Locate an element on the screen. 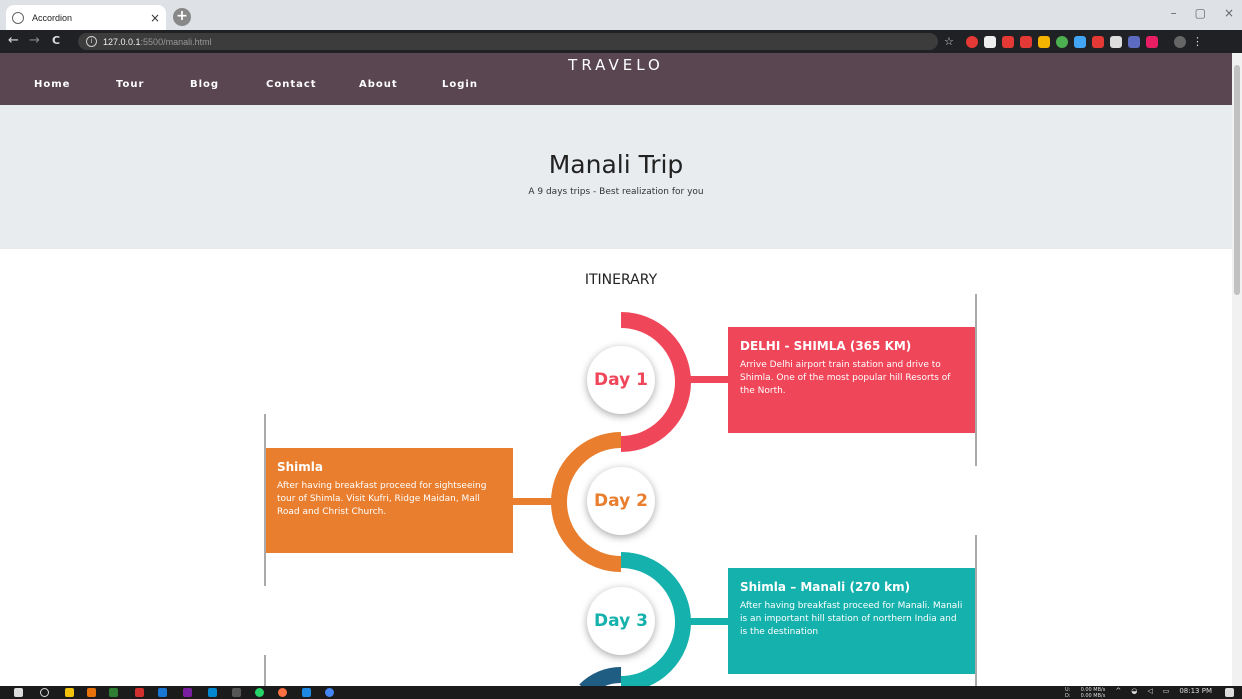  edge-icon is located at coordinates (212, 692).